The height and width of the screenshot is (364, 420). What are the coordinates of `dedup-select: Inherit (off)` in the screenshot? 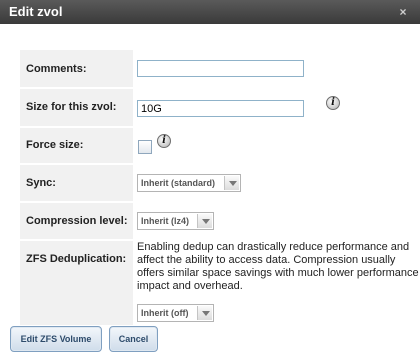 It's located at (175, 313).